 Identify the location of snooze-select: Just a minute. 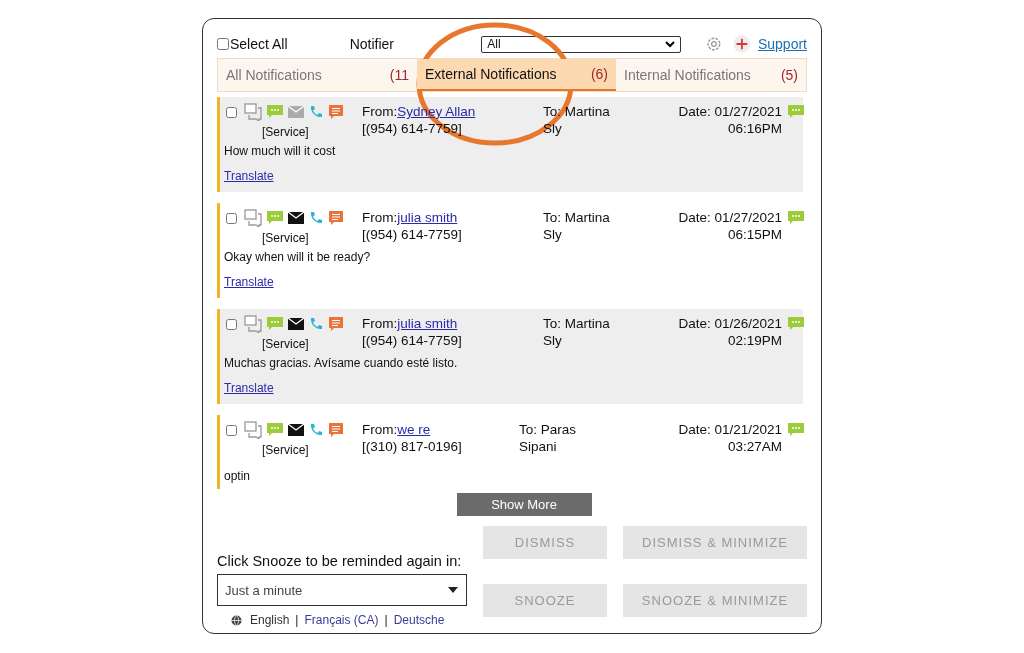
(342, 590).